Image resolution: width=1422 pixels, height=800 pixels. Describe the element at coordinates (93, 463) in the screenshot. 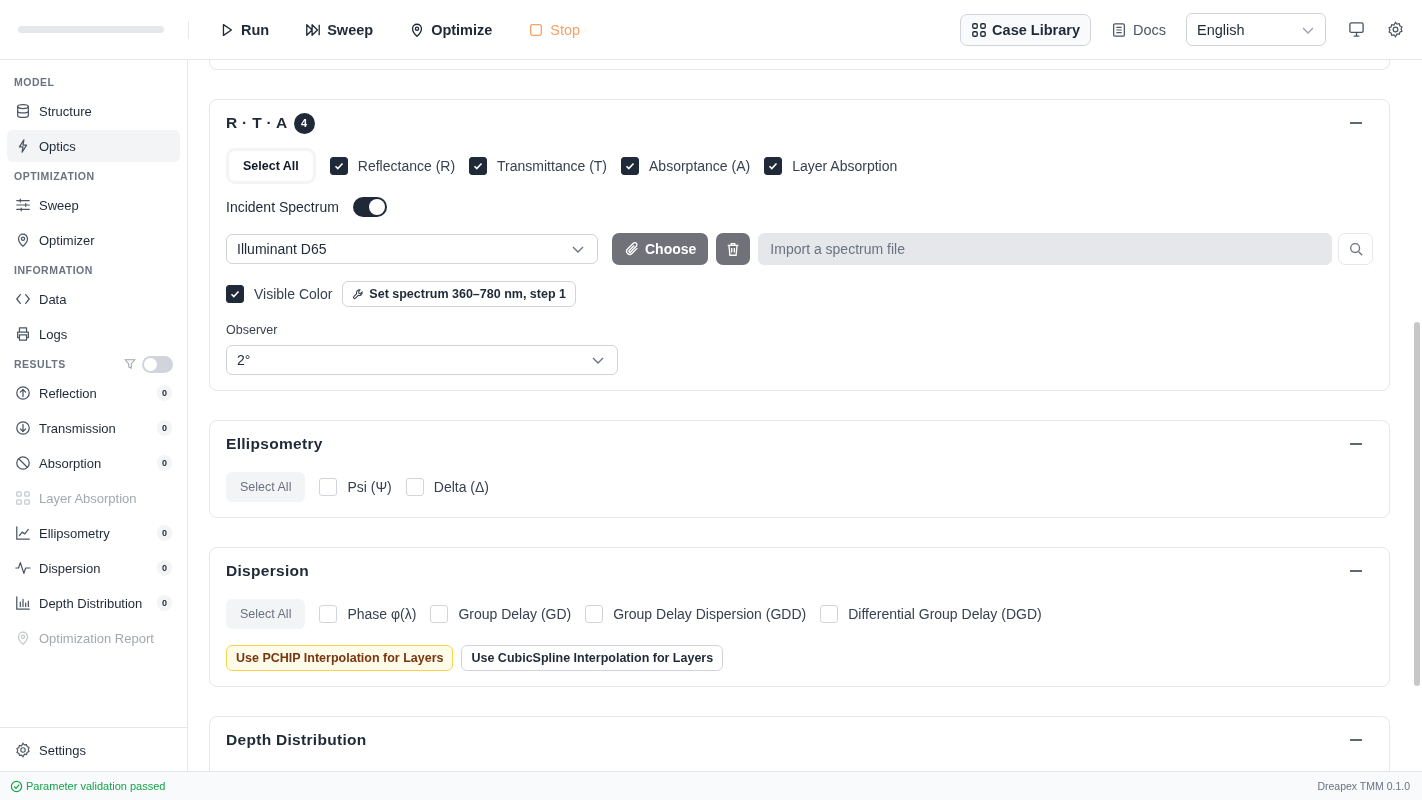

I see `nav-item: Absorption 0` at that location.